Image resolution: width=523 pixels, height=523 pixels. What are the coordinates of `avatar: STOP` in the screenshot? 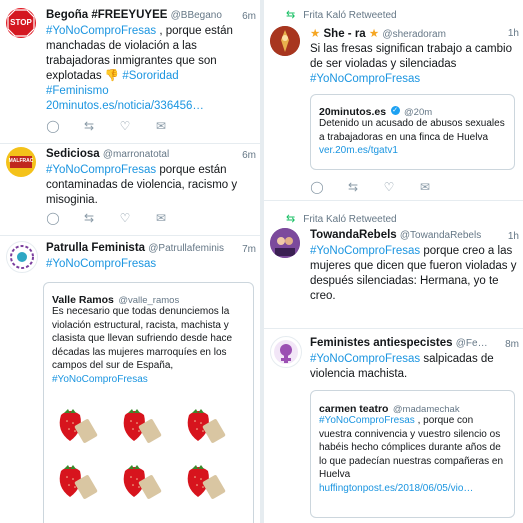 It's located at (21, 23).